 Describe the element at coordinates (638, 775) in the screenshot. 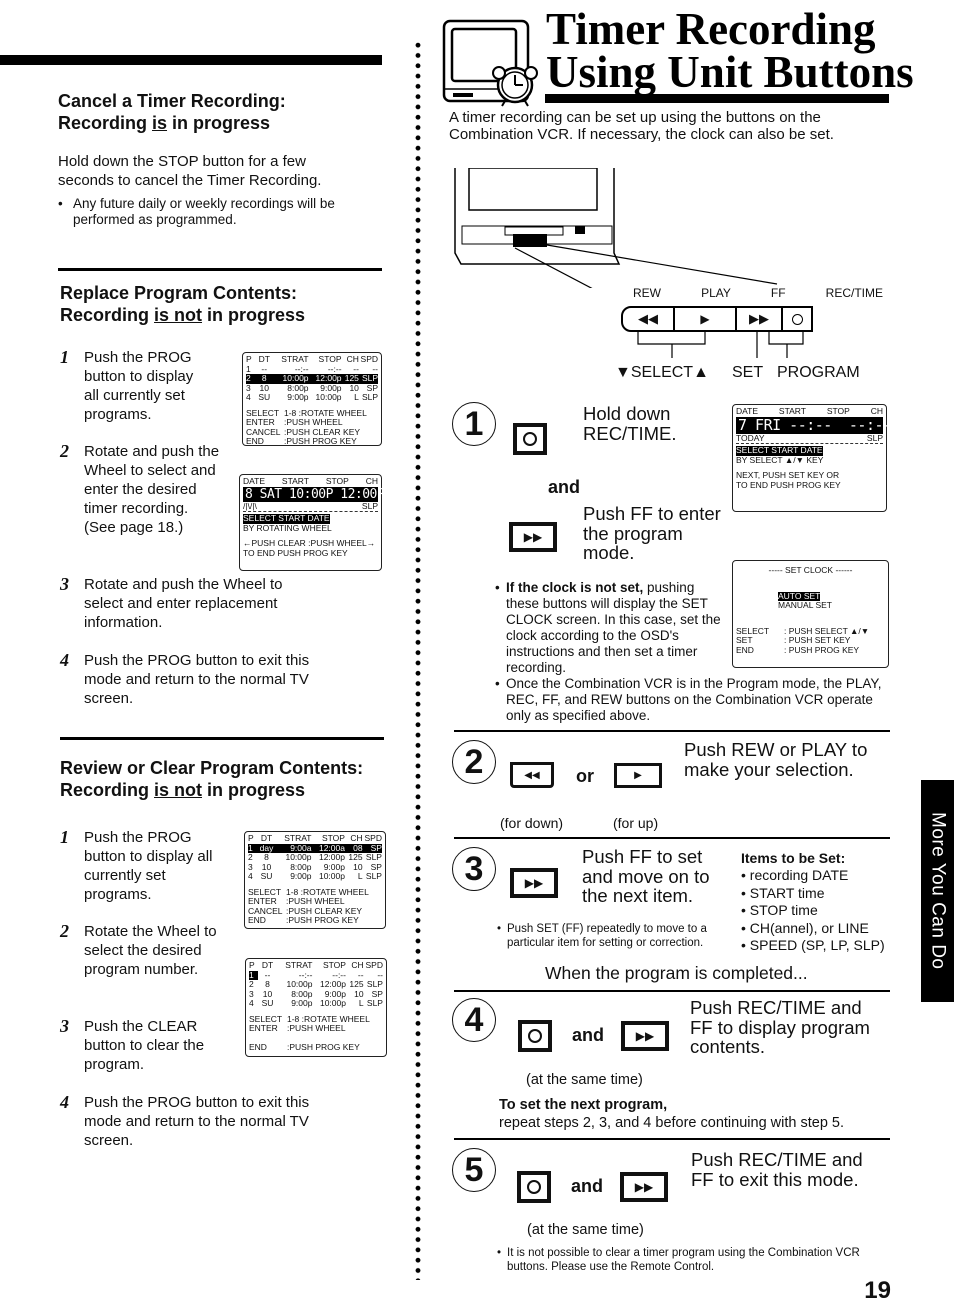

I see `play-key-icon: ▶` at that location.